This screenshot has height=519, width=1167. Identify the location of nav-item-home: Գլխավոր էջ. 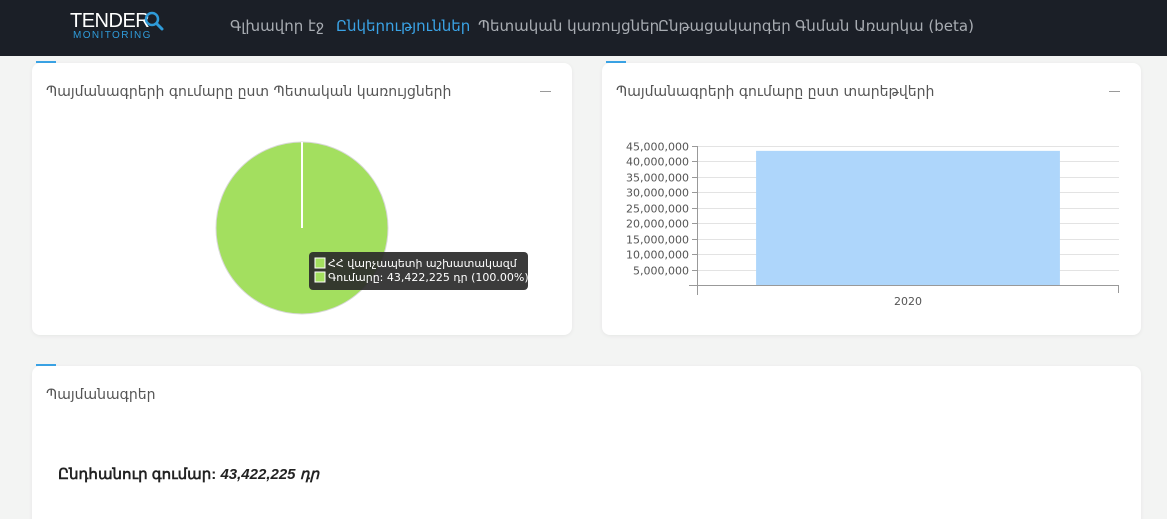
(277, 26).